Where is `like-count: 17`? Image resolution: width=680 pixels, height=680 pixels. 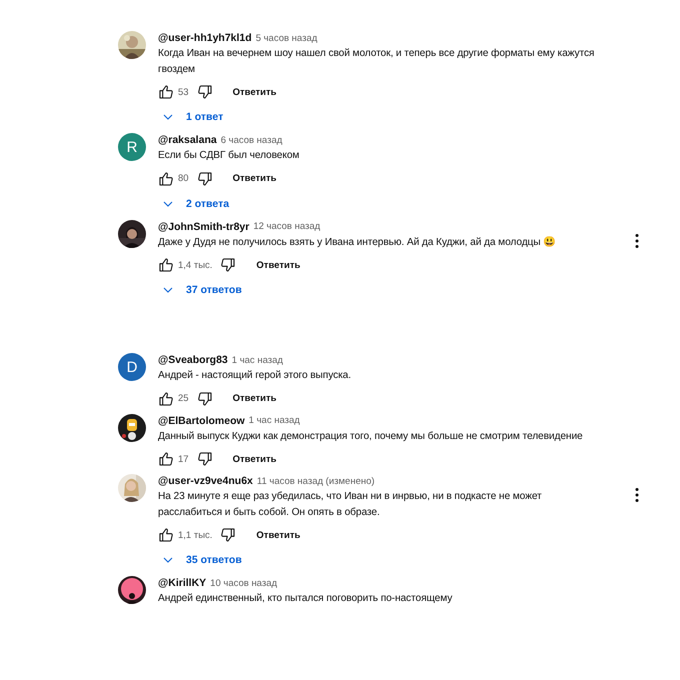
like-count: 17 is located at coordinates (183, 459).